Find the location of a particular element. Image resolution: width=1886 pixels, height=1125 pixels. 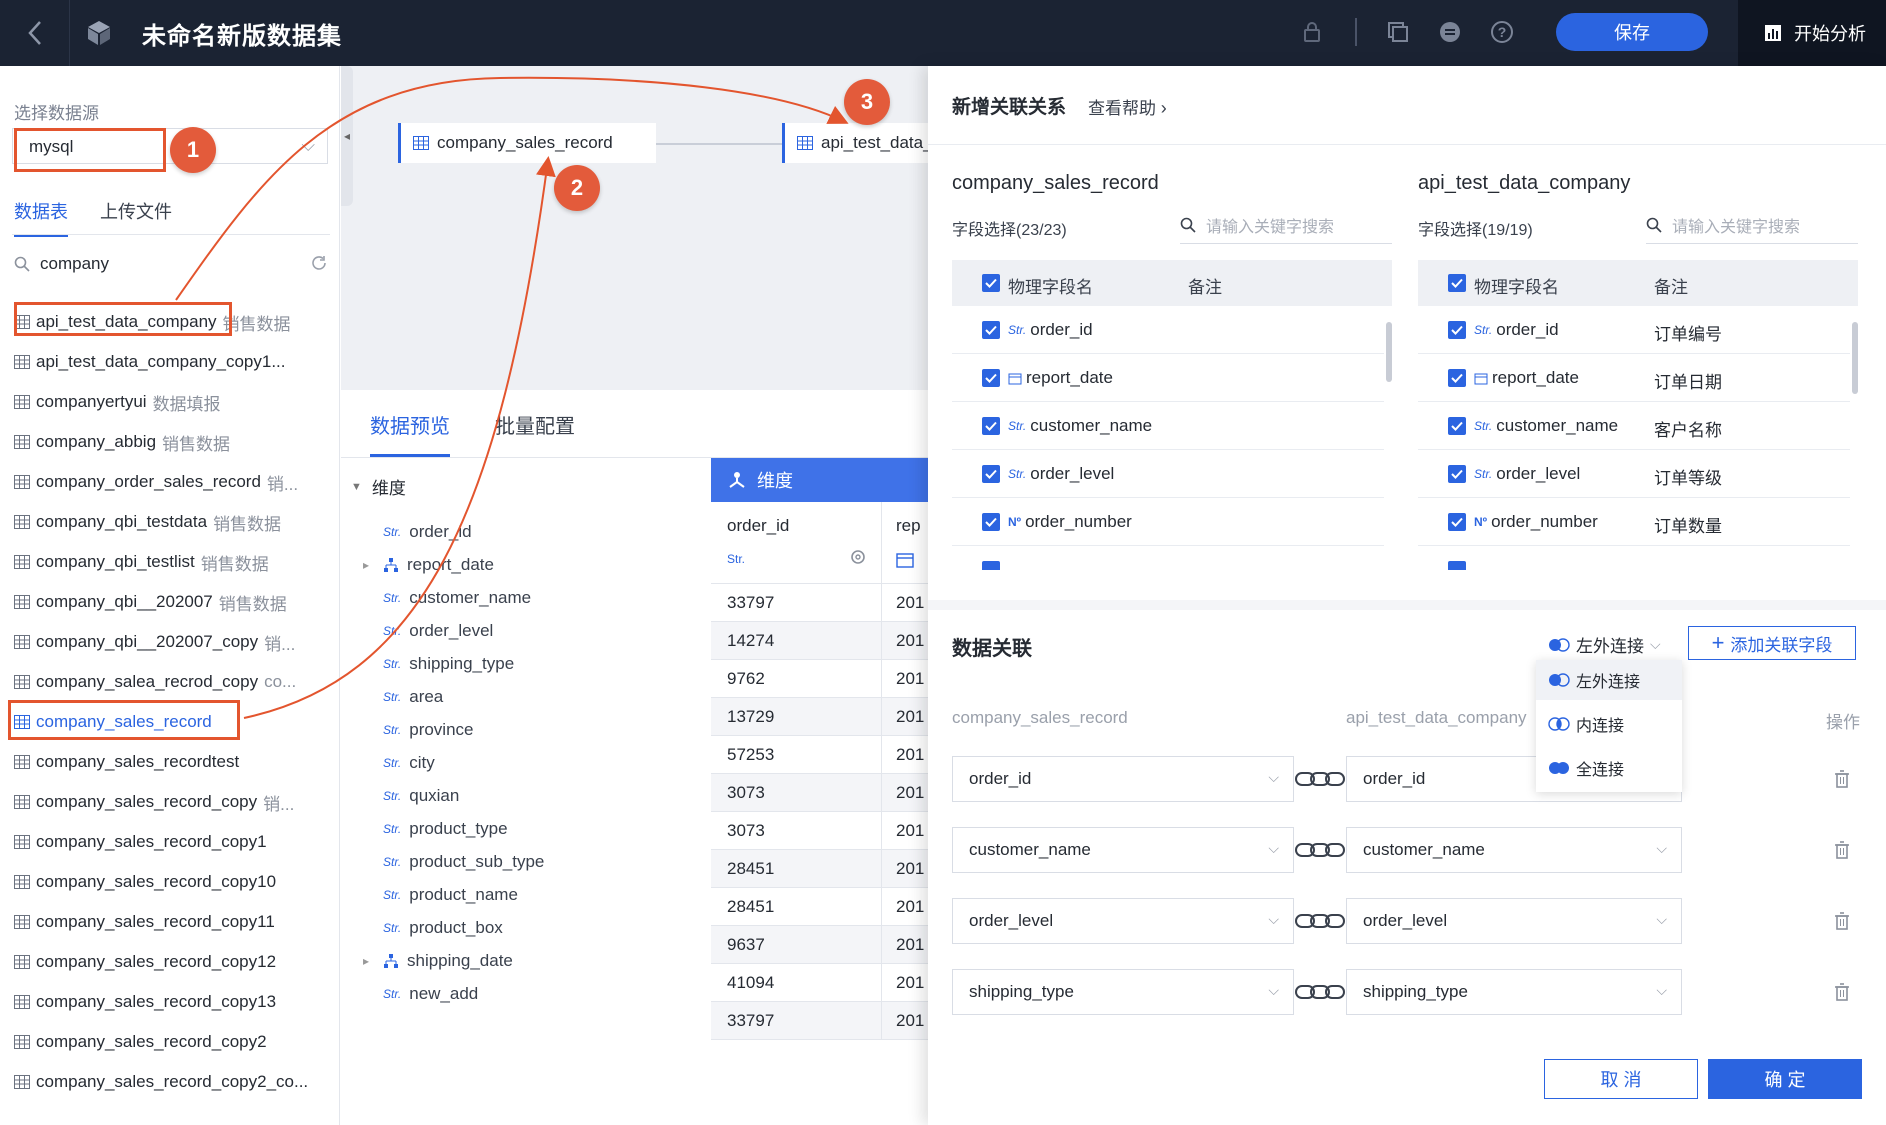

join-type-select: 左外连接 ⌵ is located at coordinates (1604, 644).